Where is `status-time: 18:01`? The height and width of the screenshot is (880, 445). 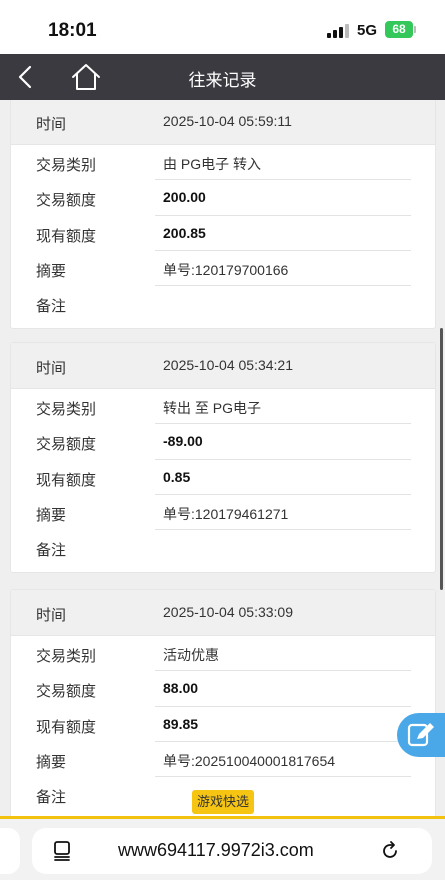 status-time: 18:01 is located at coordinates (72, 30).